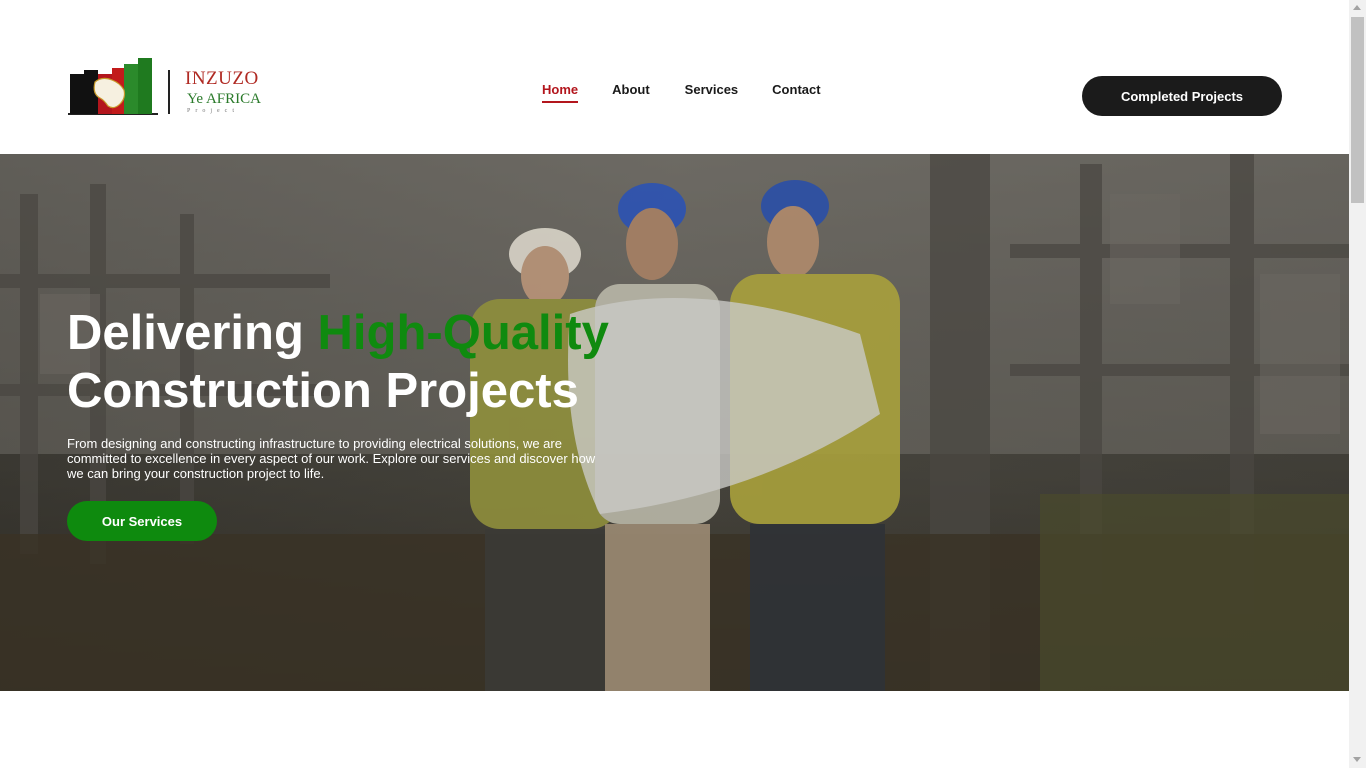  I want to click on brand-name: INZUZO, so click(222, 78).